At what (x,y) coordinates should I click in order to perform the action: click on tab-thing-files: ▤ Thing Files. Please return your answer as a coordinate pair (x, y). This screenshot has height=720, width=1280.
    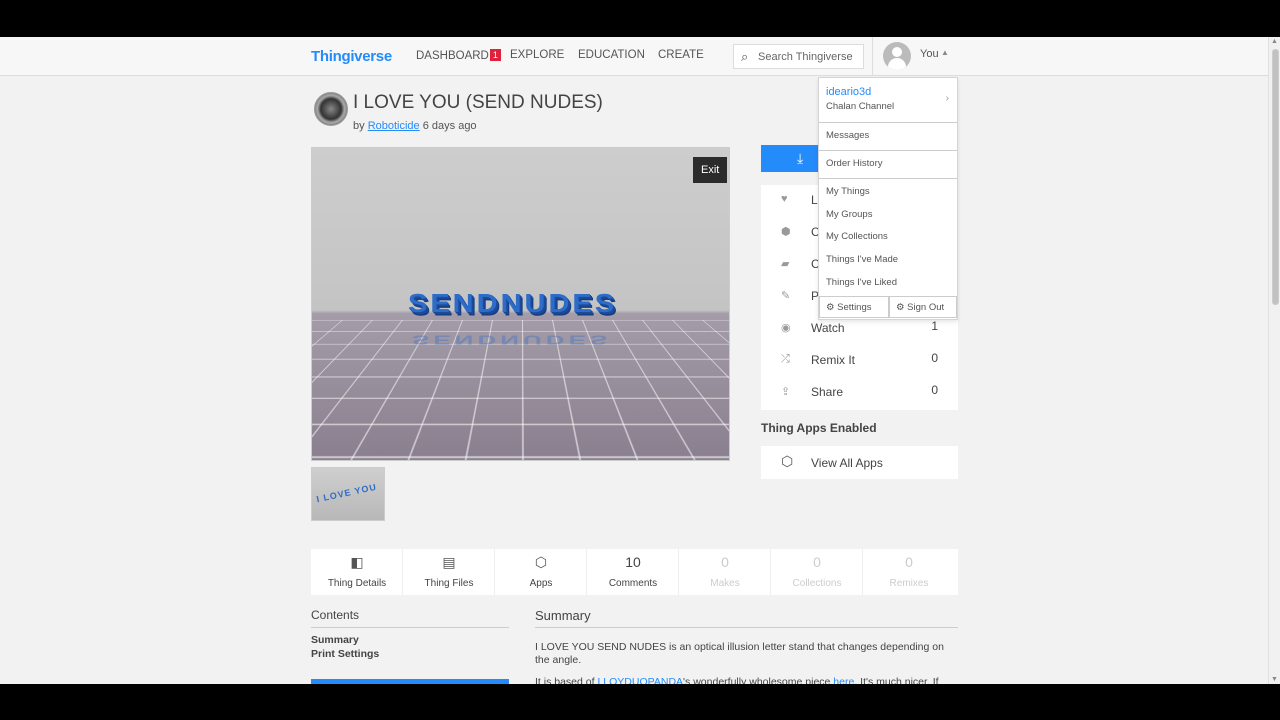
    Looking at the image, I should click on (449, 572).